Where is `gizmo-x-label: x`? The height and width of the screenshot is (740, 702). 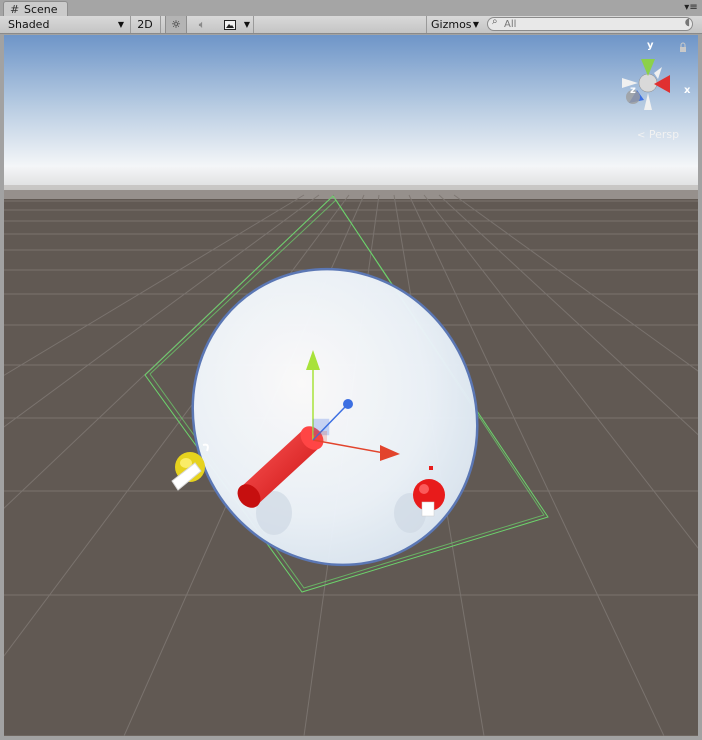
gizmo-x-label: x is located at coordinates (687, 90).